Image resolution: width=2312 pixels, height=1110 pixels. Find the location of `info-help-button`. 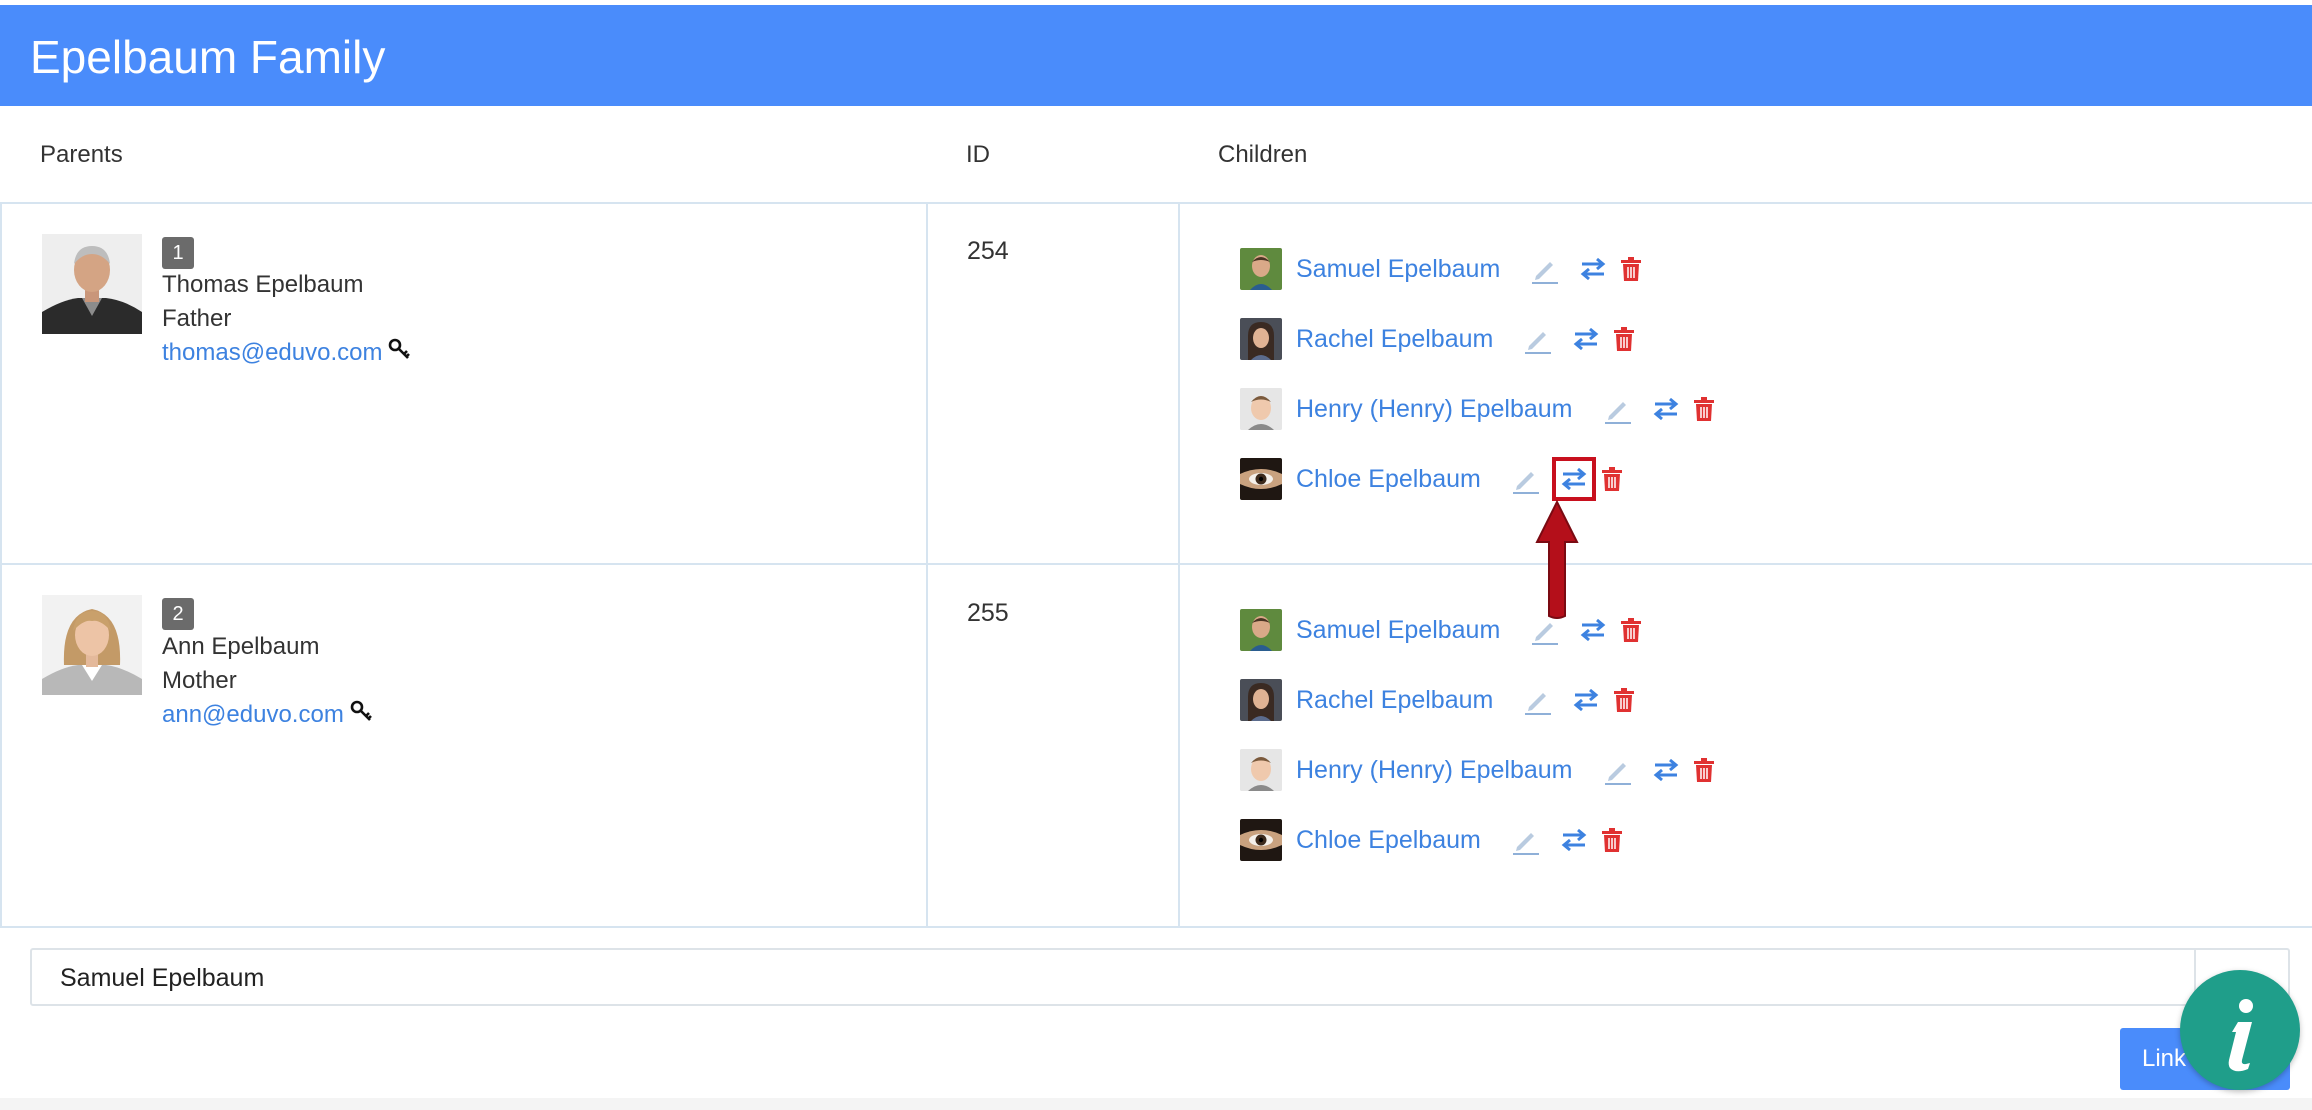

info-help-button is located at coordinates (2240, 1030).